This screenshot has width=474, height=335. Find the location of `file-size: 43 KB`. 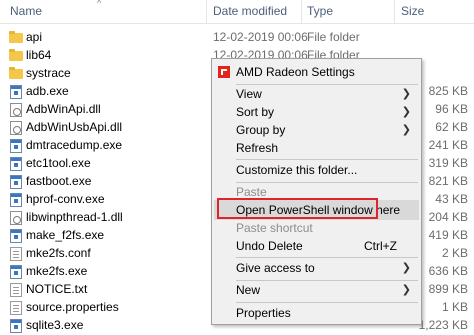

file-size: 43 KB is located at coordinates (451, 199).